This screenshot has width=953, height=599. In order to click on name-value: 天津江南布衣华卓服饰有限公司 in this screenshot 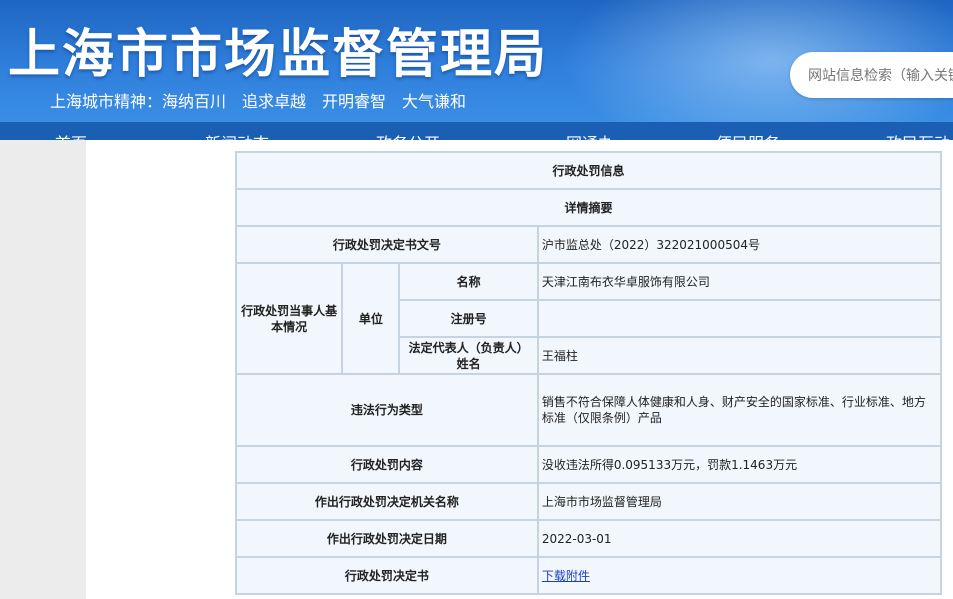, I will do `click(739, 281)`.